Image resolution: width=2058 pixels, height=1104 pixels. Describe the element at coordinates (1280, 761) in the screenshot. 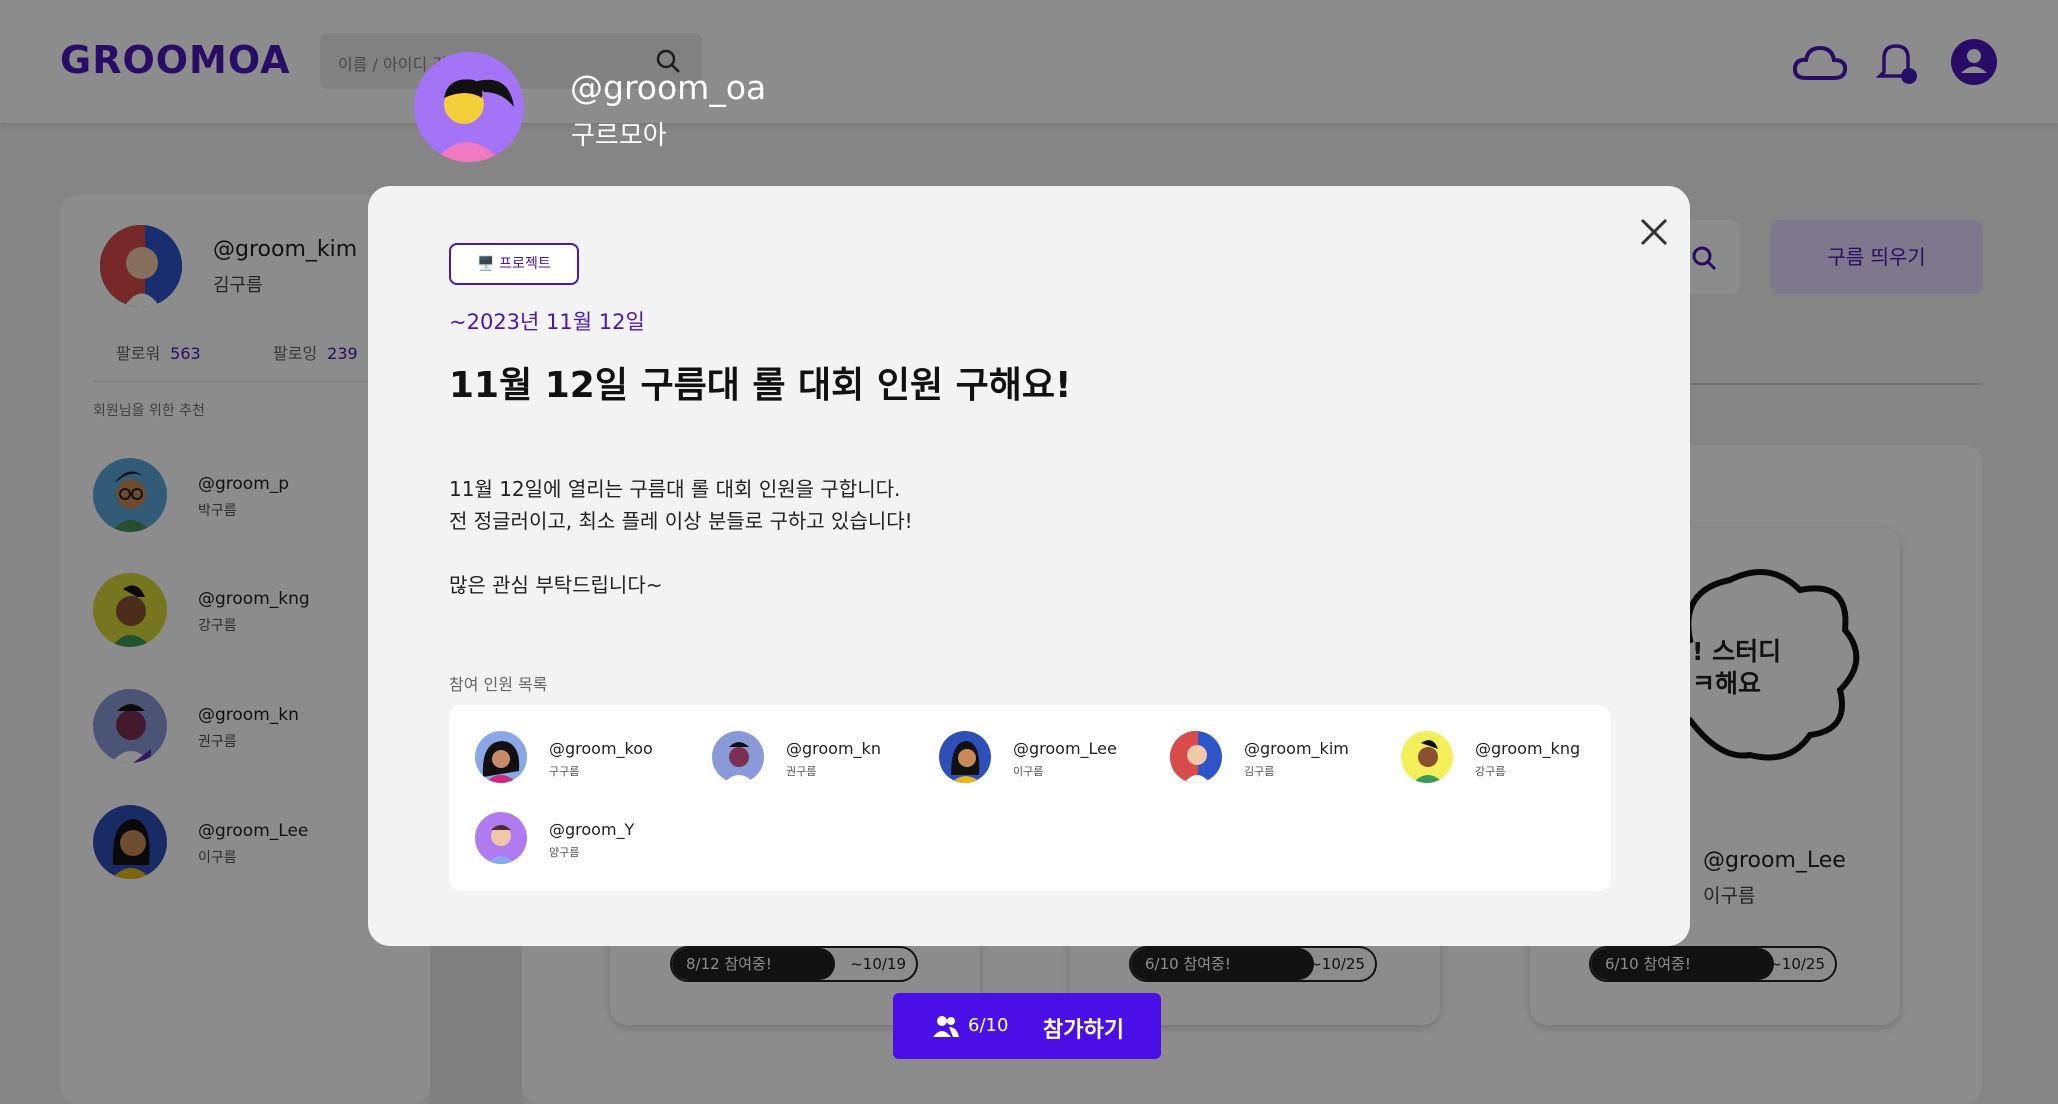

I see `participant-item: @groom_kim 김구름` at that location.